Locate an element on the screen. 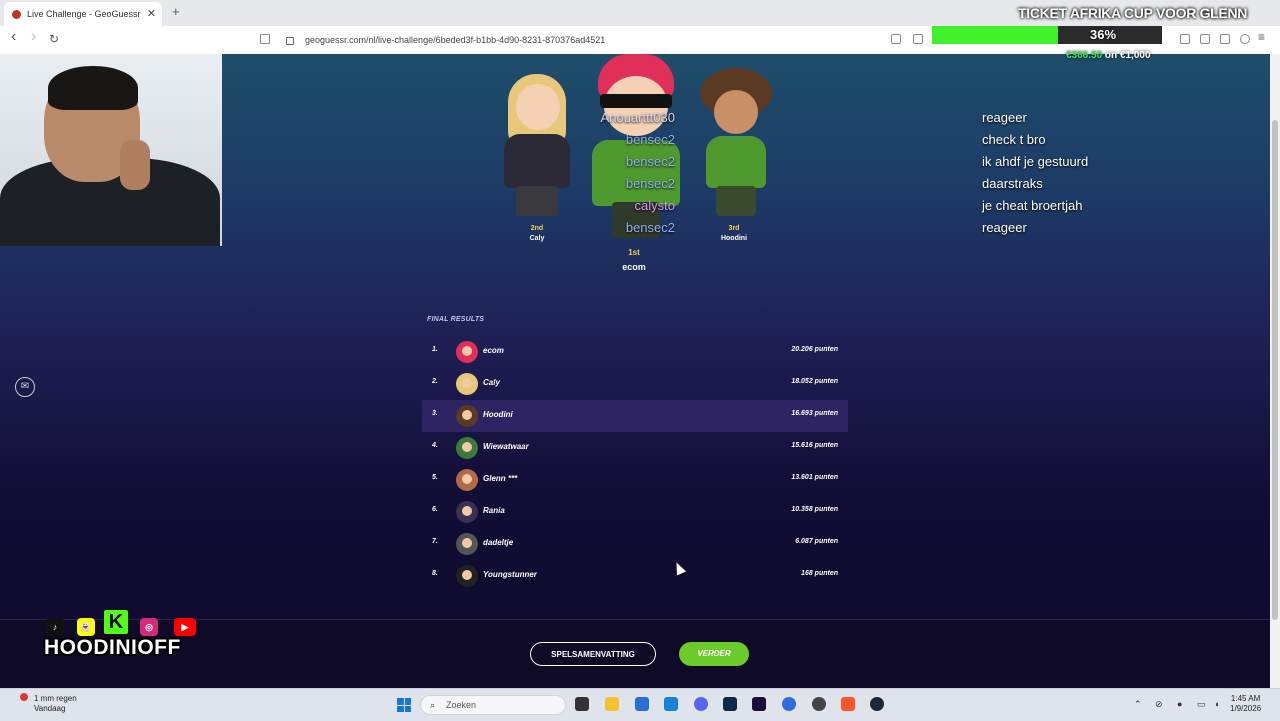 Image resolution: width=1280 pixels, height=721 pixels. wallet-icon is located at coordinates (1205, 39).